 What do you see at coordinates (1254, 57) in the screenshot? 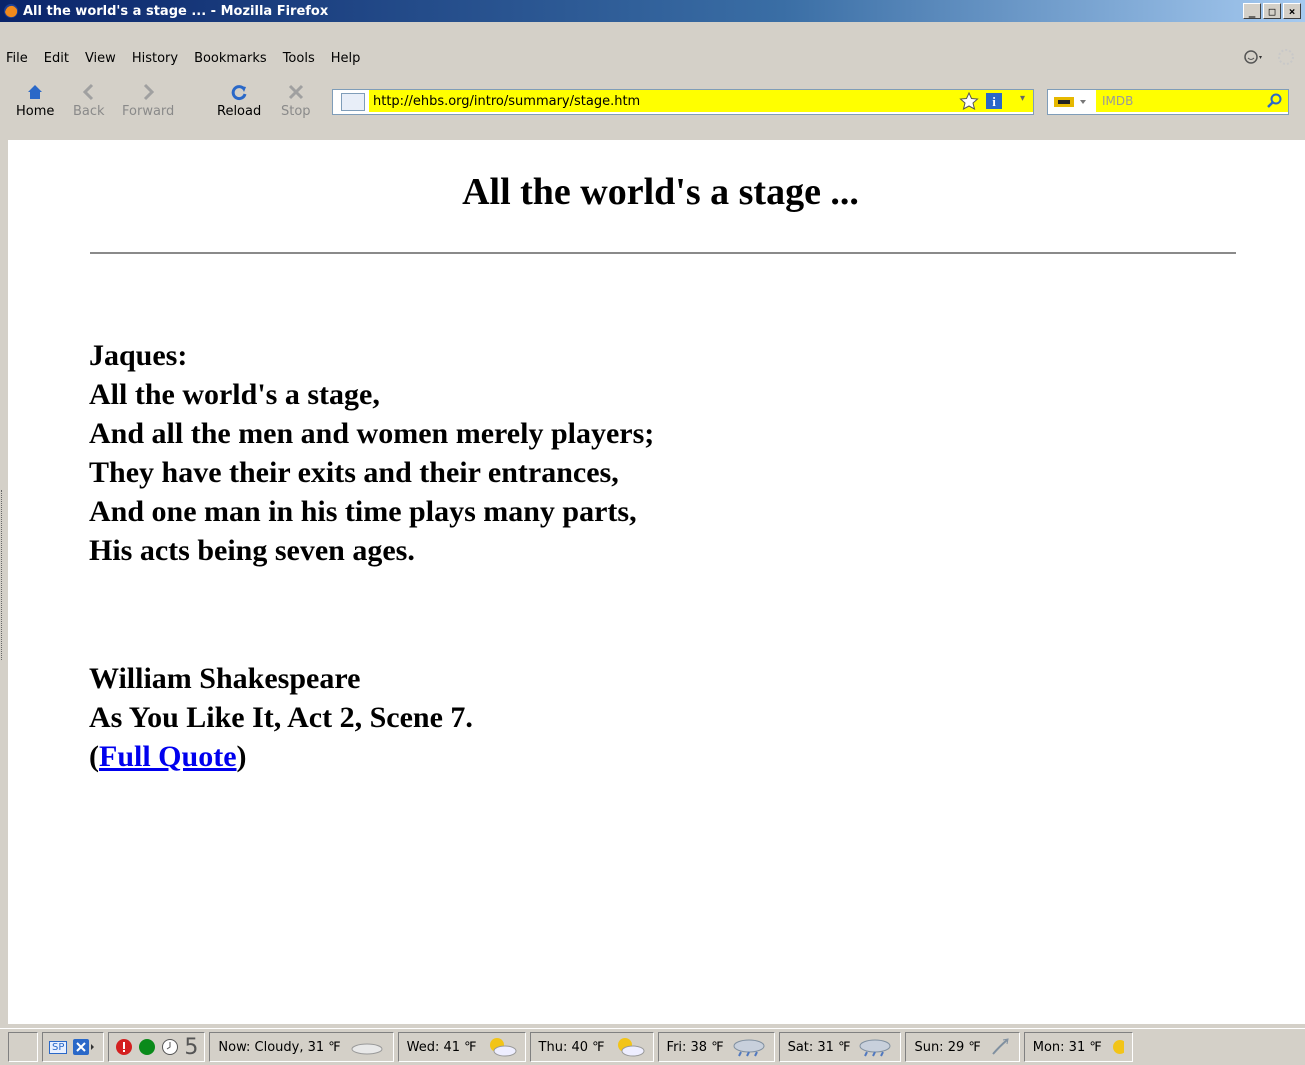
I see `profile-icon` at bounding box center [1254, 57].